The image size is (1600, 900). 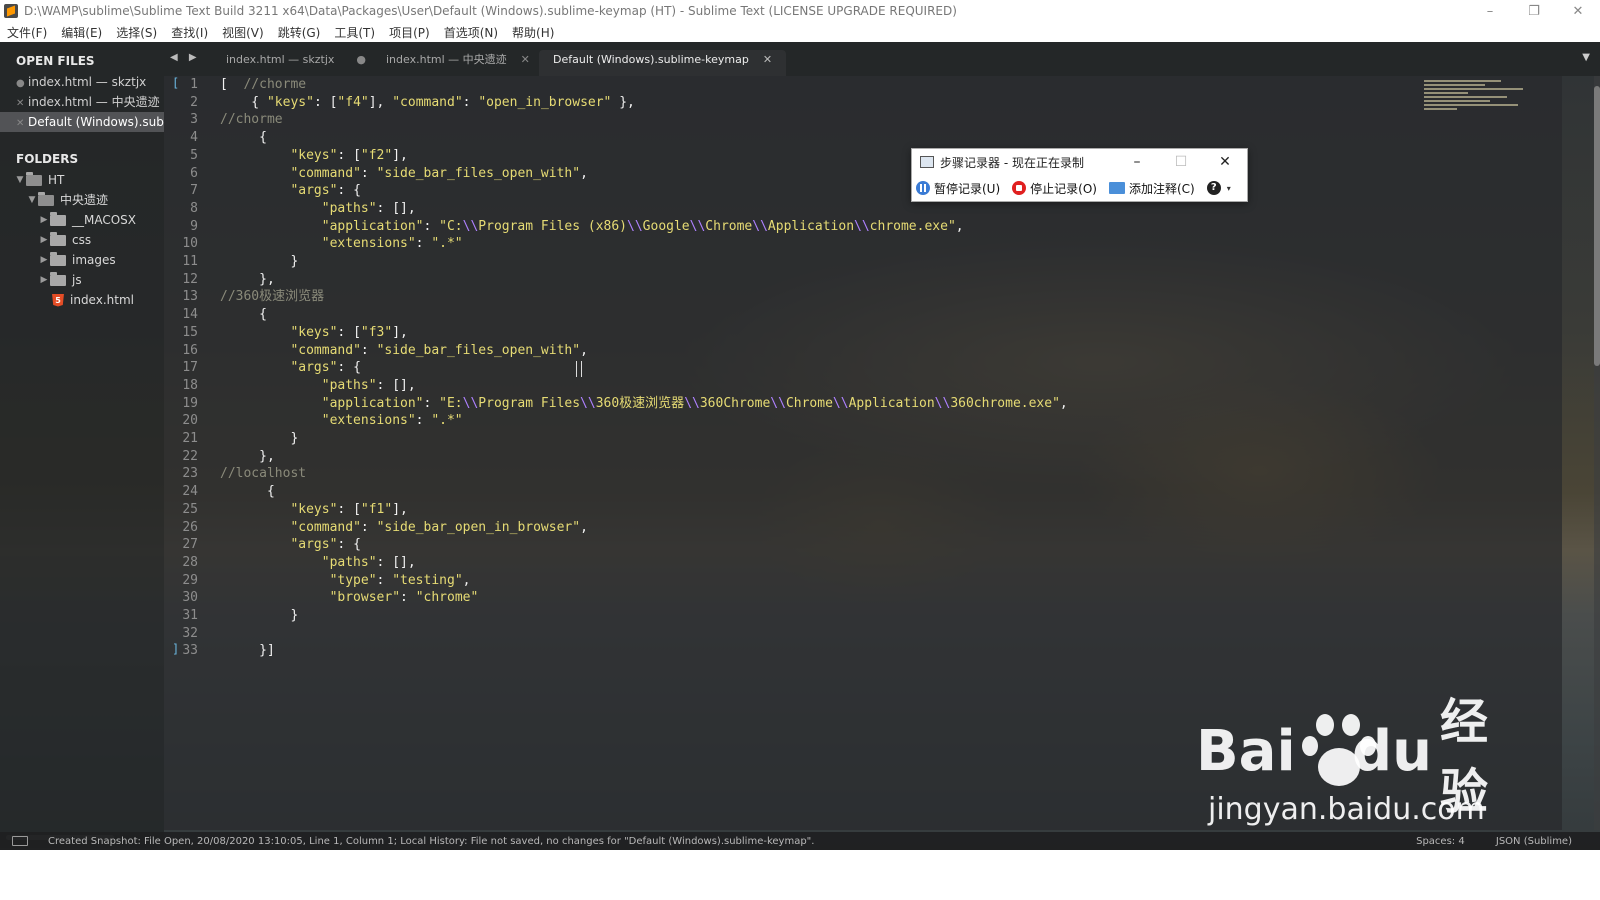 What do you see at coordinates (1534, 841) in the screenshot?
I see `syntax-status: JSON (Sublime)` at bounding box center [1534, 841].